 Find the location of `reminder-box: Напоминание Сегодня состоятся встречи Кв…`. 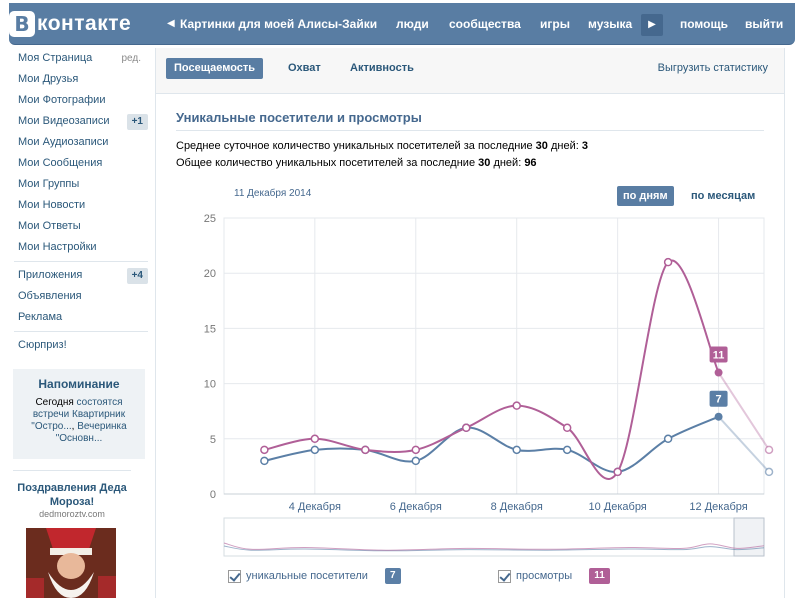

reminder-box: Напоминание Сегодня состоятся встречи Кв… is located at coordinates (79, 414).